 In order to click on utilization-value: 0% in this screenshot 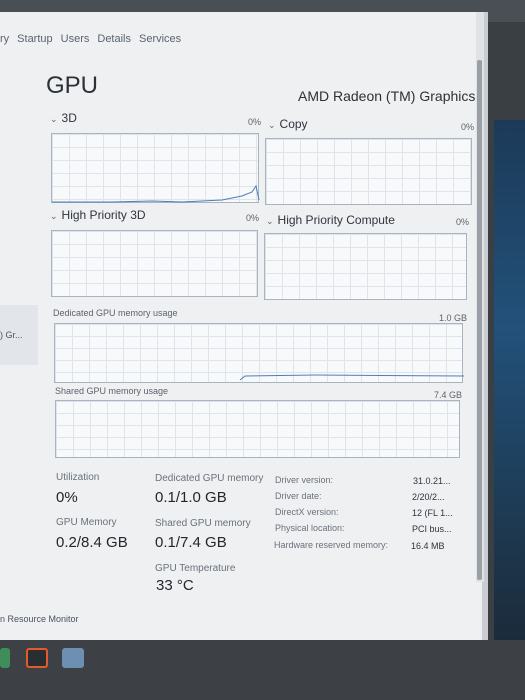, I will do `click(67, 497)`.